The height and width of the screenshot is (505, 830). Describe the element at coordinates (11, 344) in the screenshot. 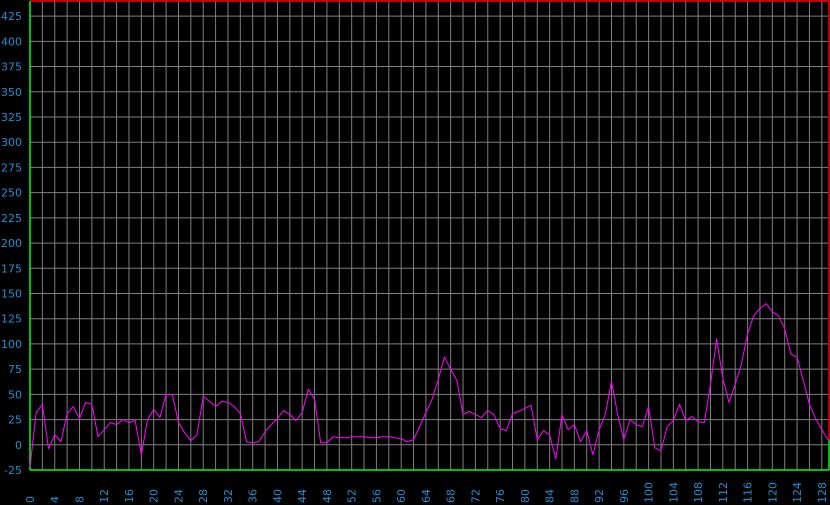

I see `y-tick-label: 100` at that location.